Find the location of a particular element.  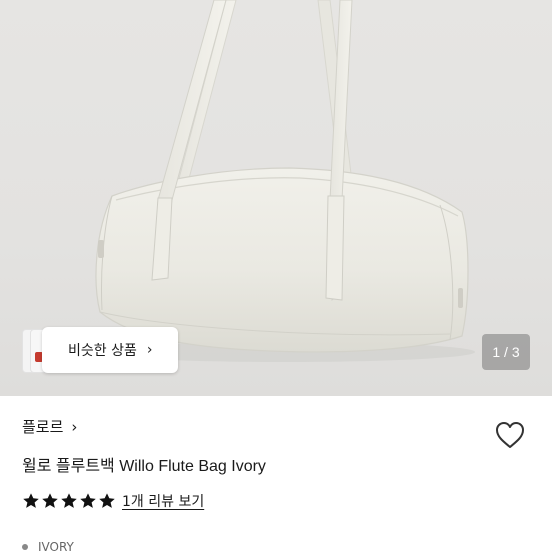

star-rating is located at coordinates (69, 501).